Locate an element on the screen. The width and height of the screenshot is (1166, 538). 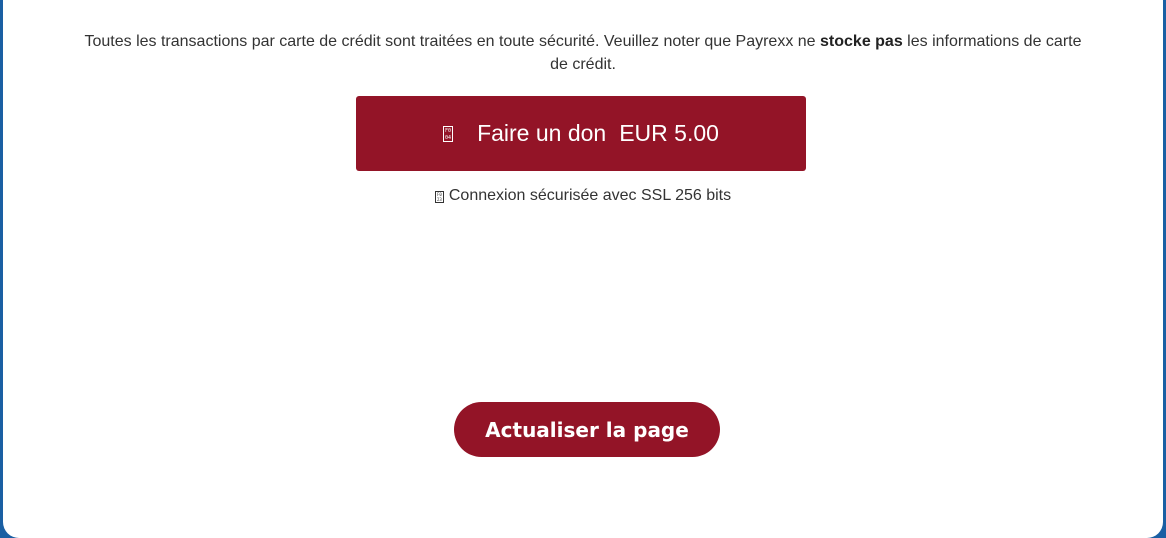
refresh-page-button: Actualiser la page is located at coordinates (587, 429).